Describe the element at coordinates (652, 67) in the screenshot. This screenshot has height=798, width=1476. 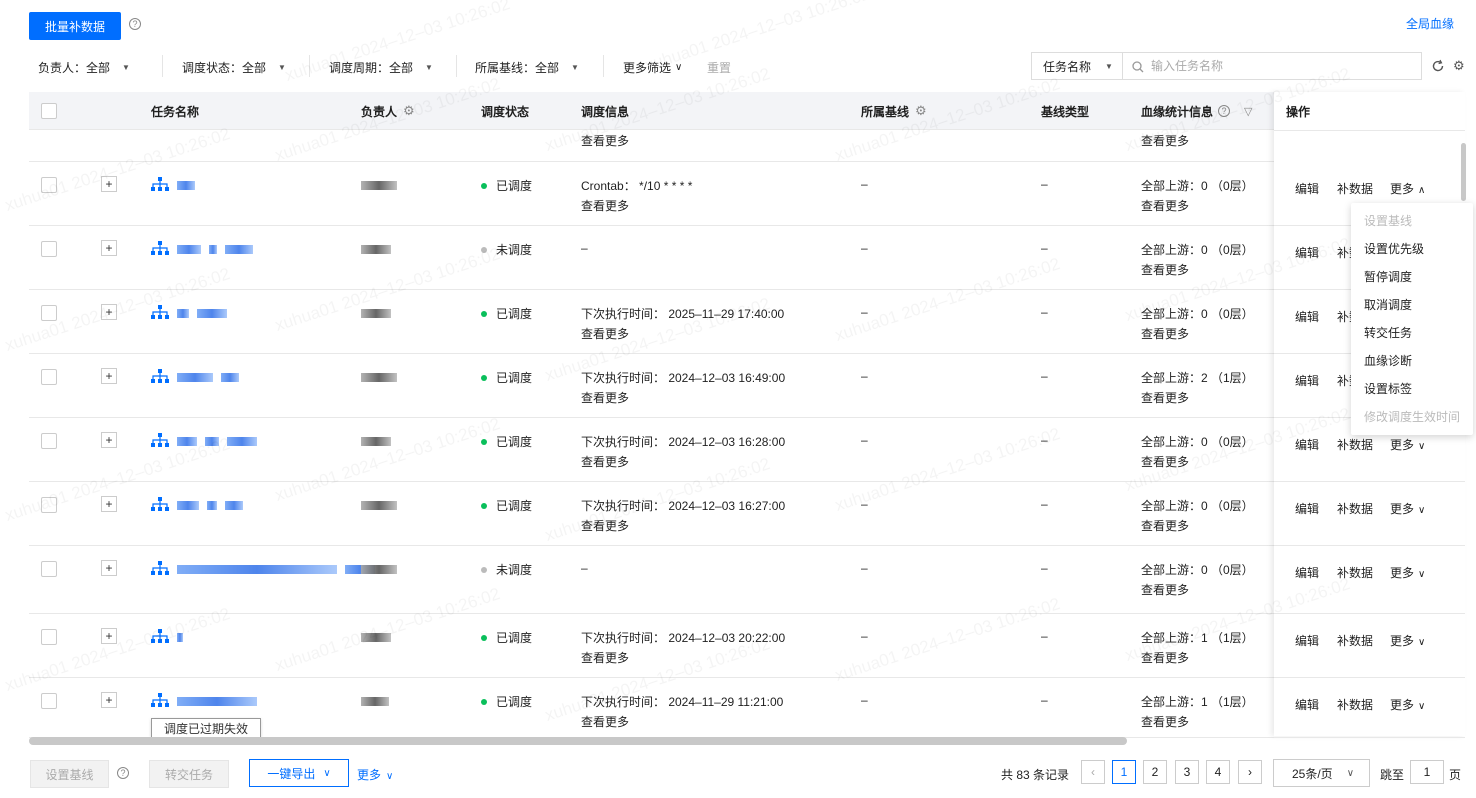
I see `more-filters-button: 更多筛选 ∨` at that location.